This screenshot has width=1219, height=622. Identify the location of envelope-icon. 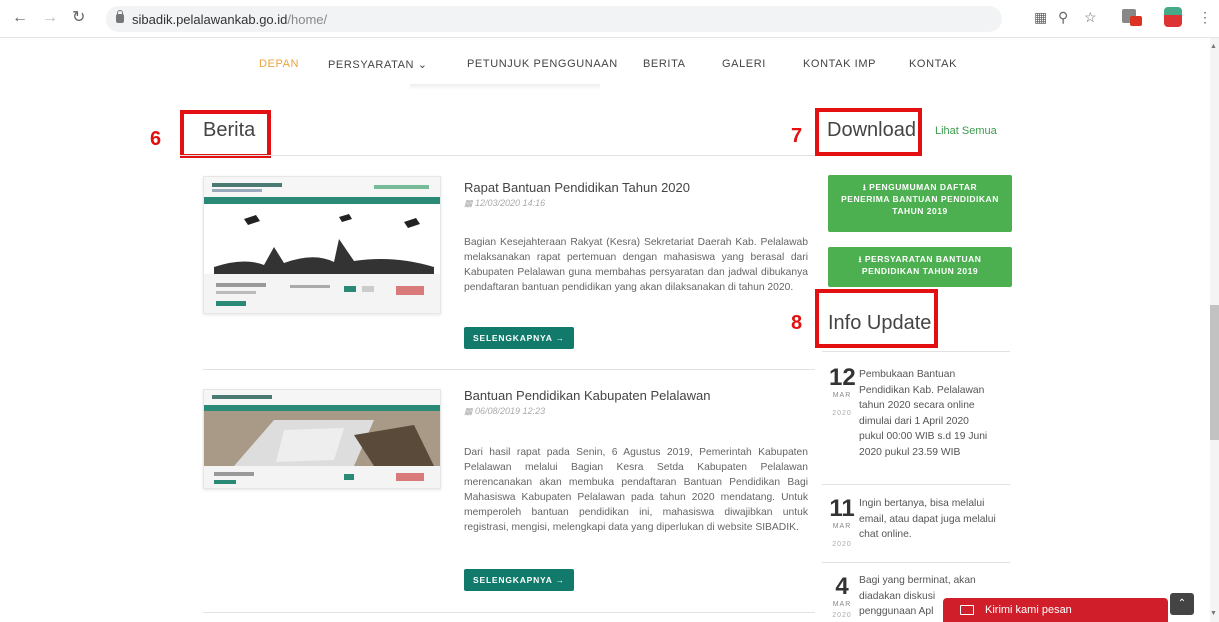
(967, 610).